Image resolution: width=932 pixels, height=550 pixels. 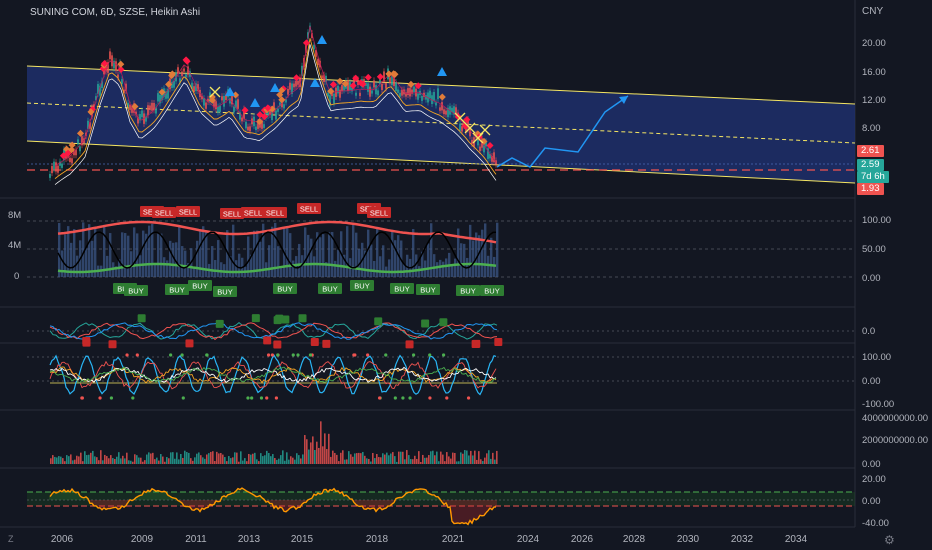 What do you see at coordinates (329, 289) in the screenshot?
I see `buy-label: BUY` at bounding box center [329, 289].